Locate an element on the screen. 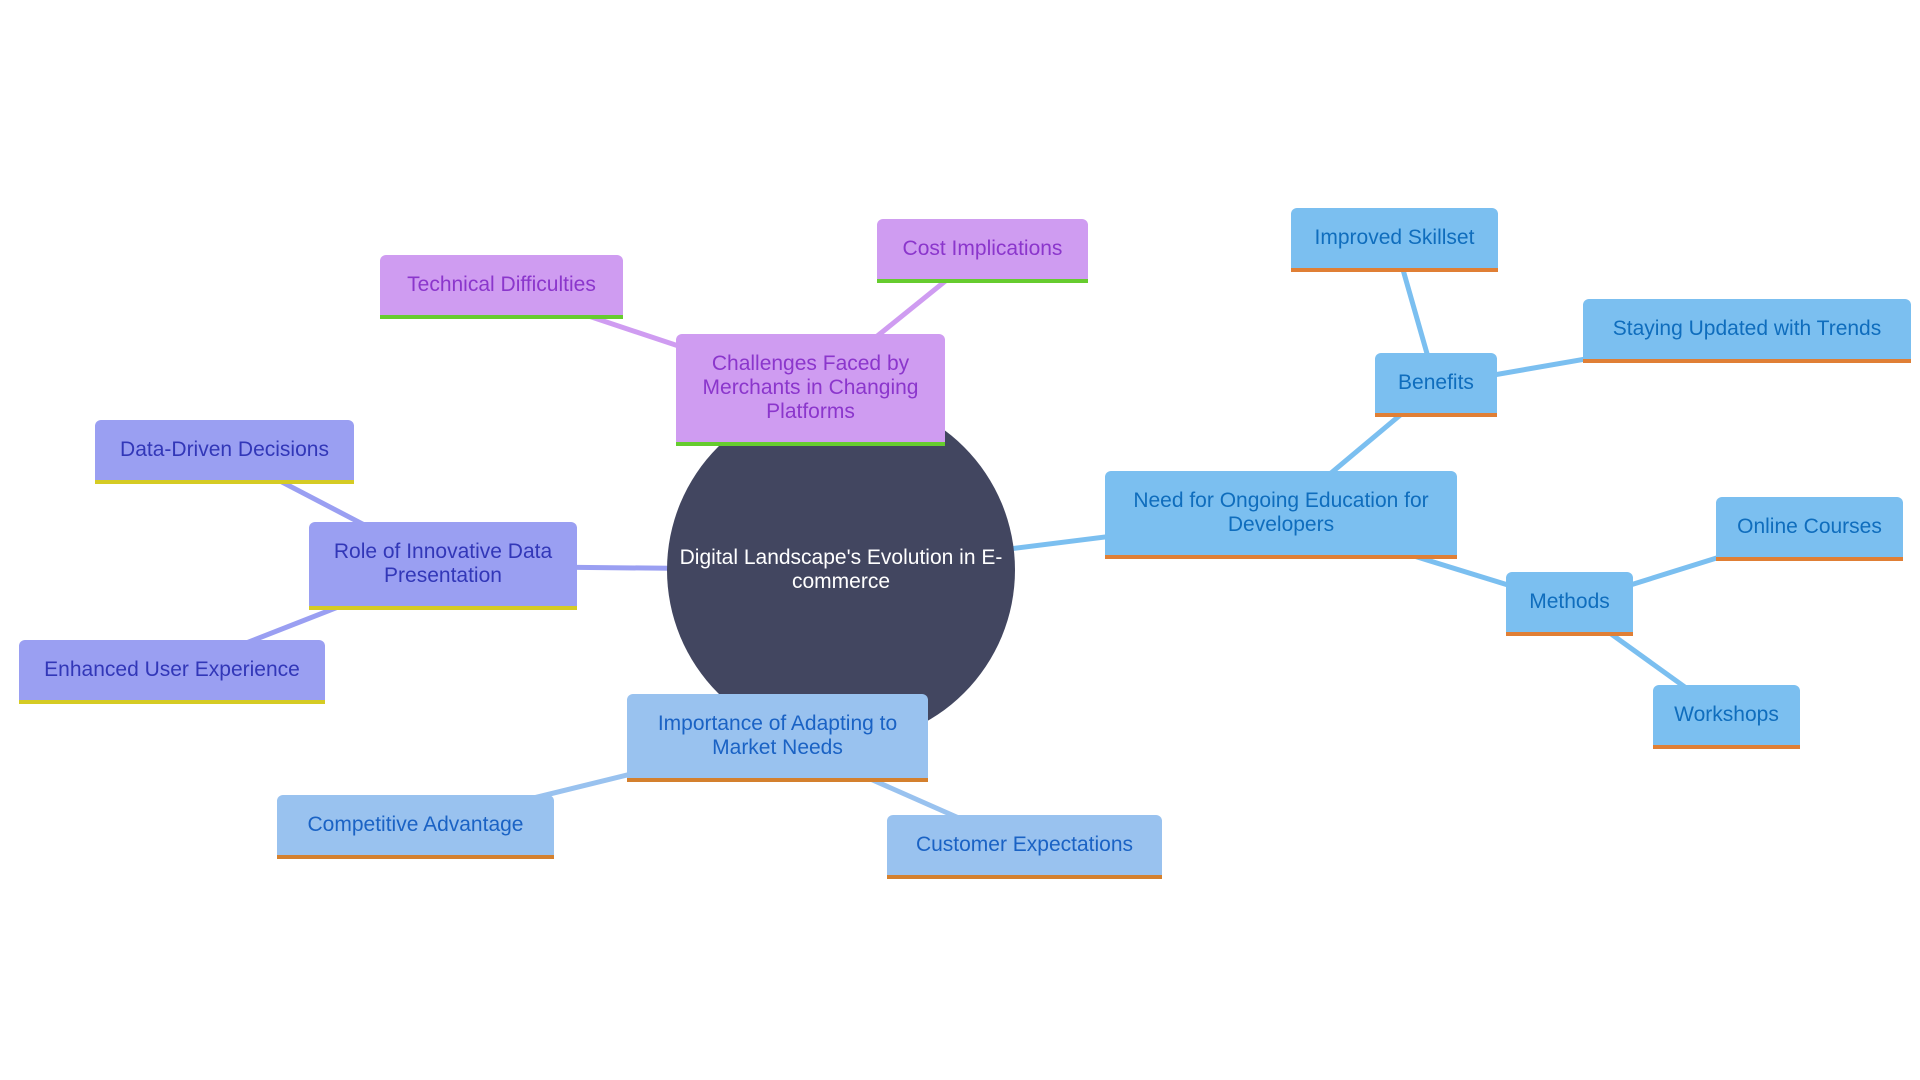 This screenshot has height=1080, width=1920. node-label: Customer Expectations is located at coordinates (1024, 844).